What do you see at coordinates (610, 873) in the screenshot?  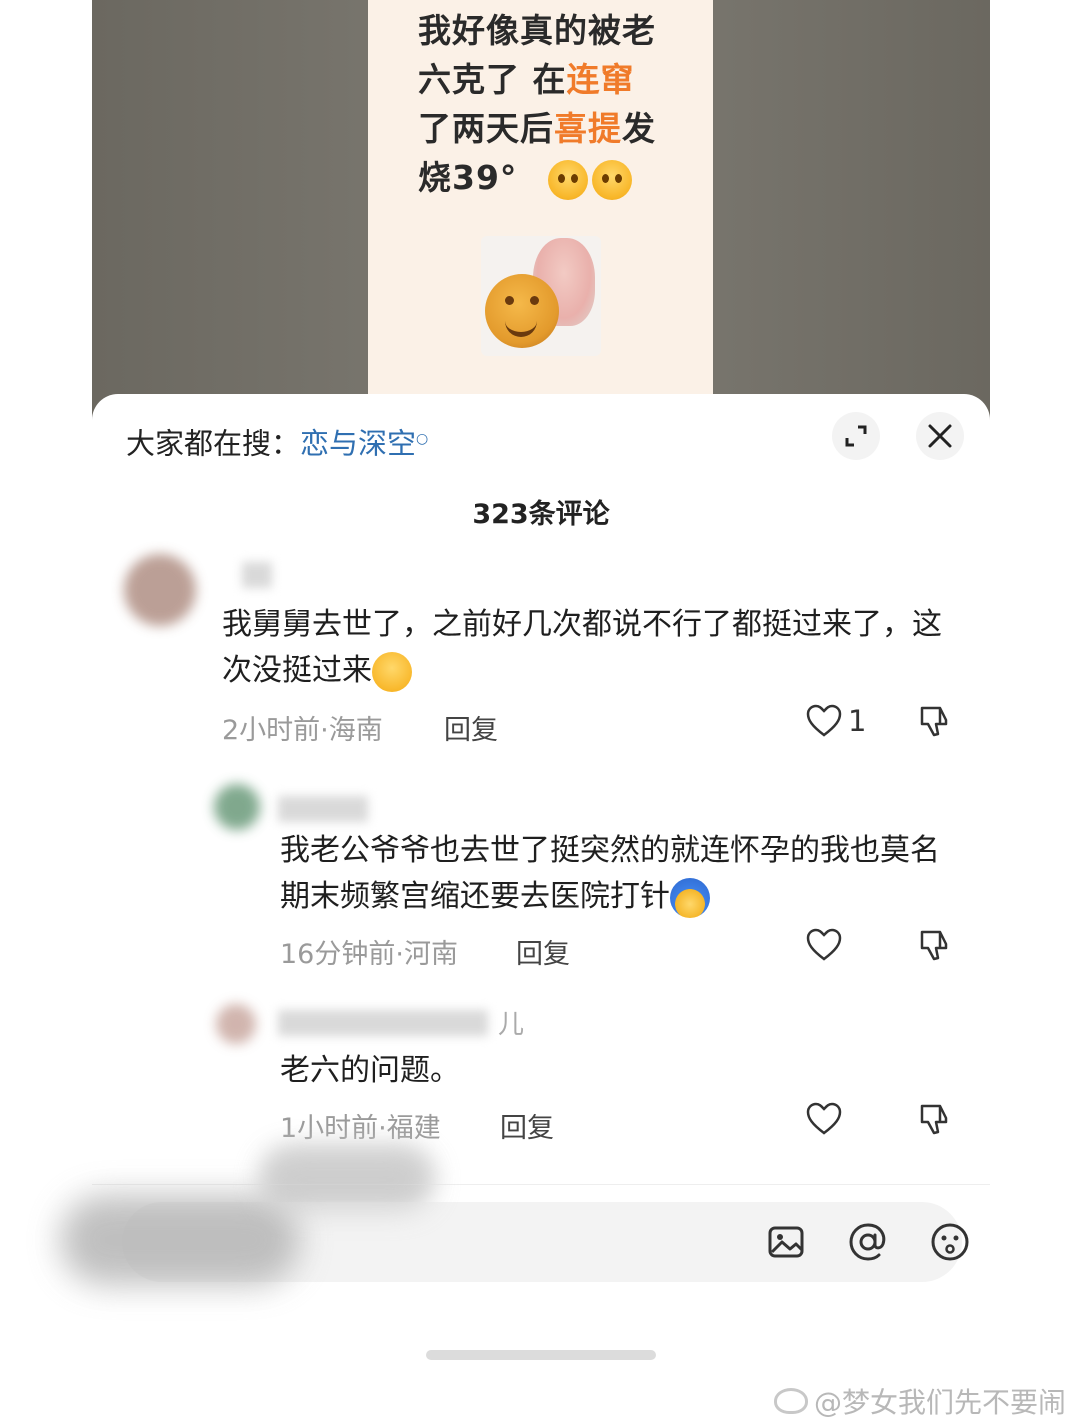 I see `comment-text-body: 我老公爷爷也去世了挺突然的就连怀孕的我也莫名期末频繁宫缩还要去医院打针` at bounding box center [610, 873].